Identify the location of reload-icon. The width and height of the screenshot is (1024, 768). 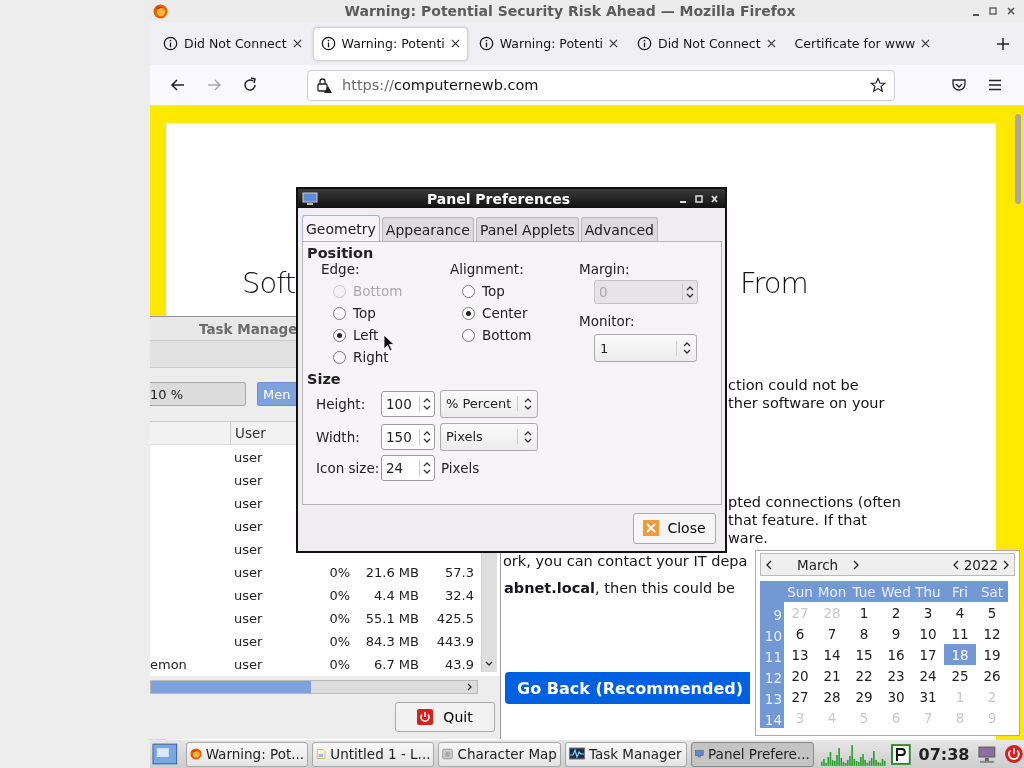
(250, 85).